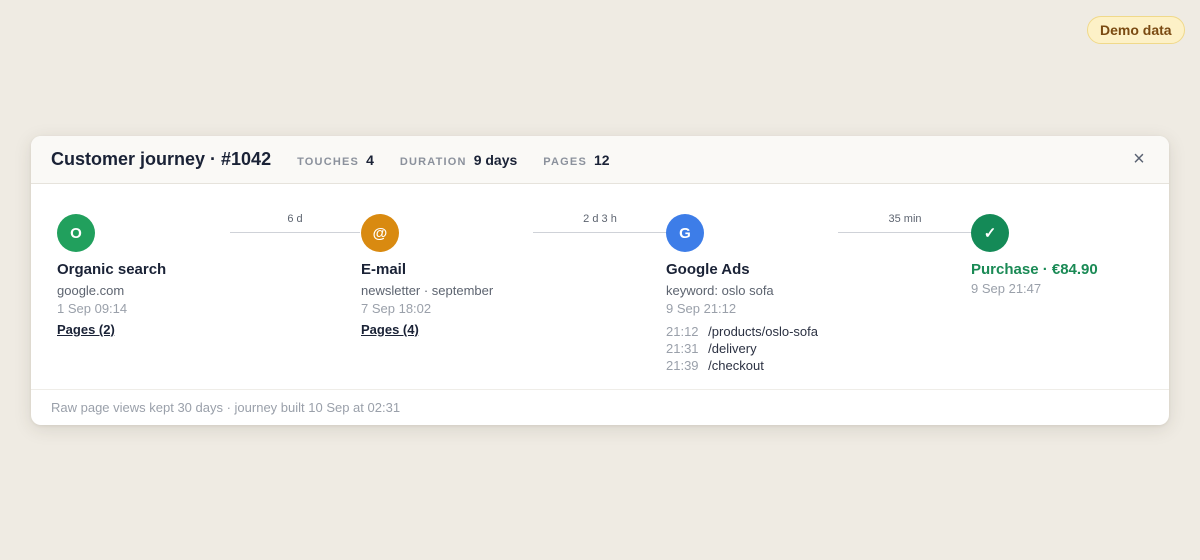 Image resolution: width=1200 pixels, height=560 pixels. Describe the element at coordinates (708, 269) in the screenshot. I see `step-name: Google Ads` at that location.